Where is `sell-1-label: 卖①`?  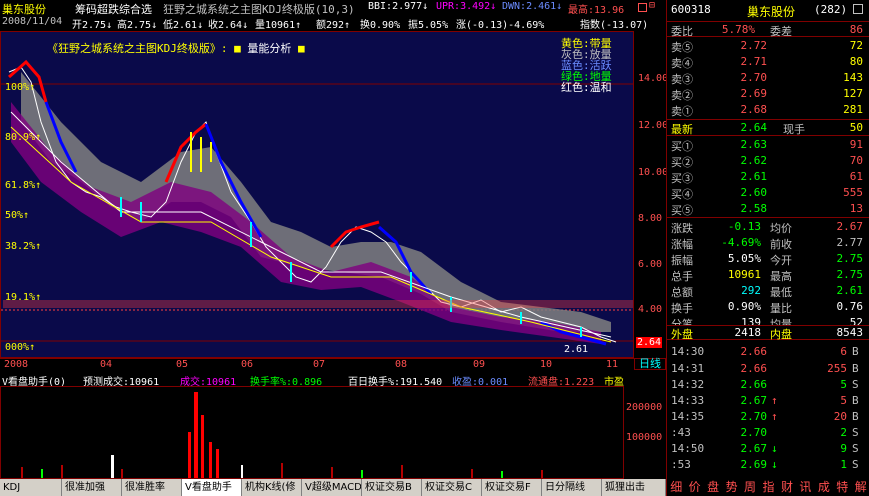
sell-1-label: 卖① is located at coordinates (682, 111).